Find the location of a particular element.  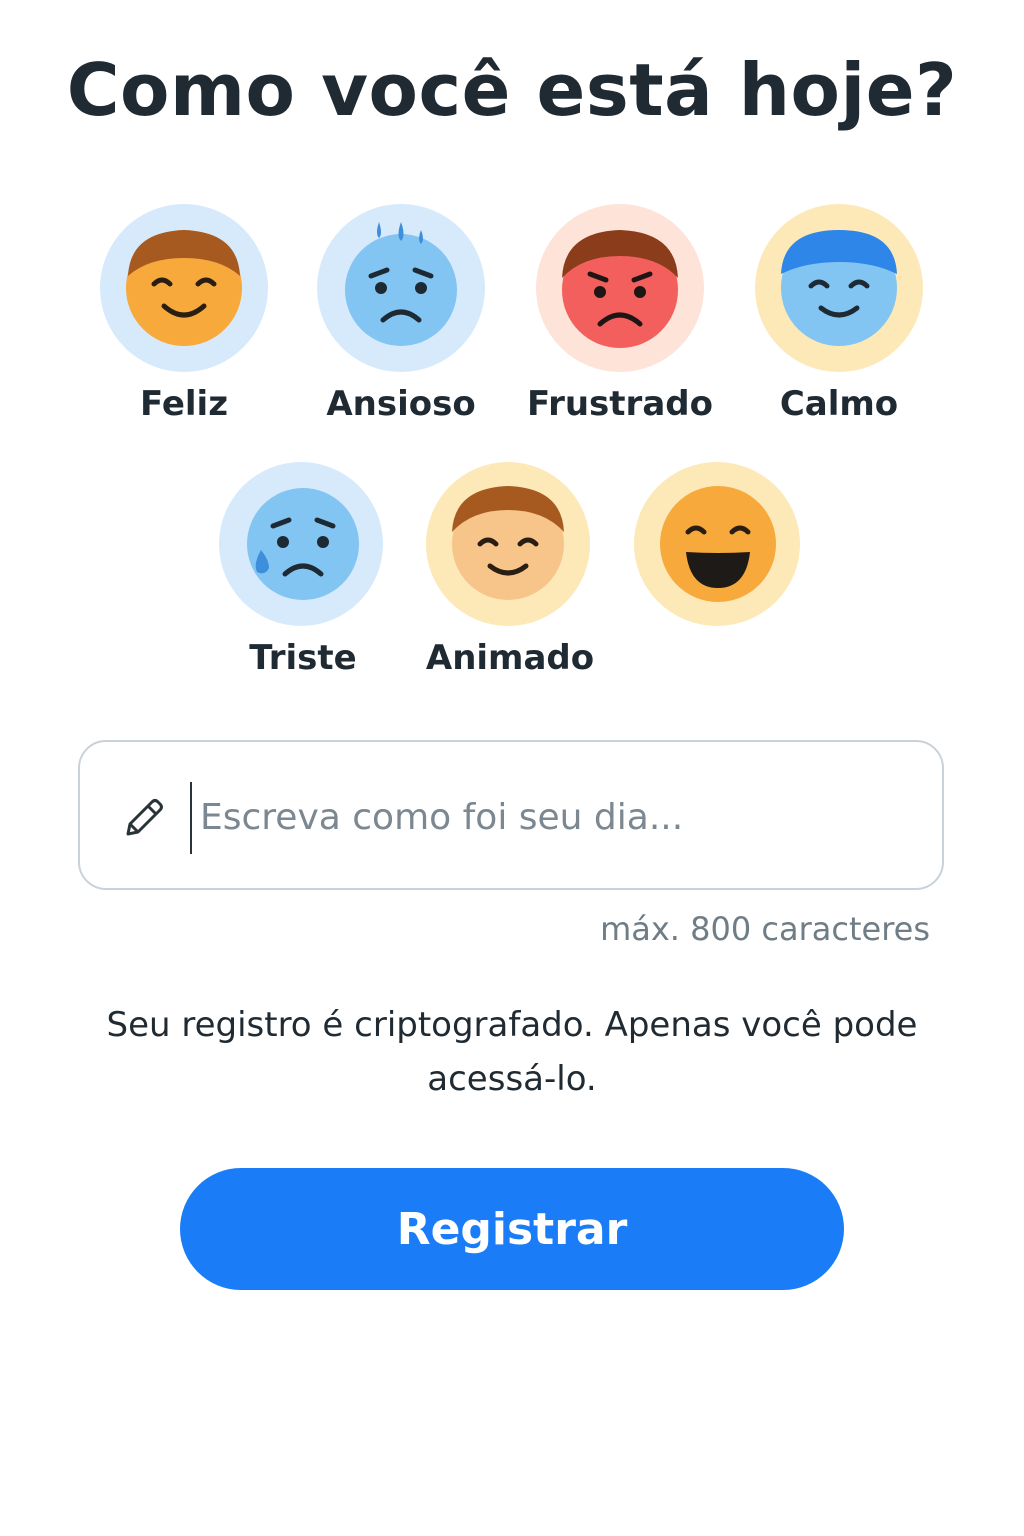

mood-option-calmo: Calmo is located at coordinates (839, 324).